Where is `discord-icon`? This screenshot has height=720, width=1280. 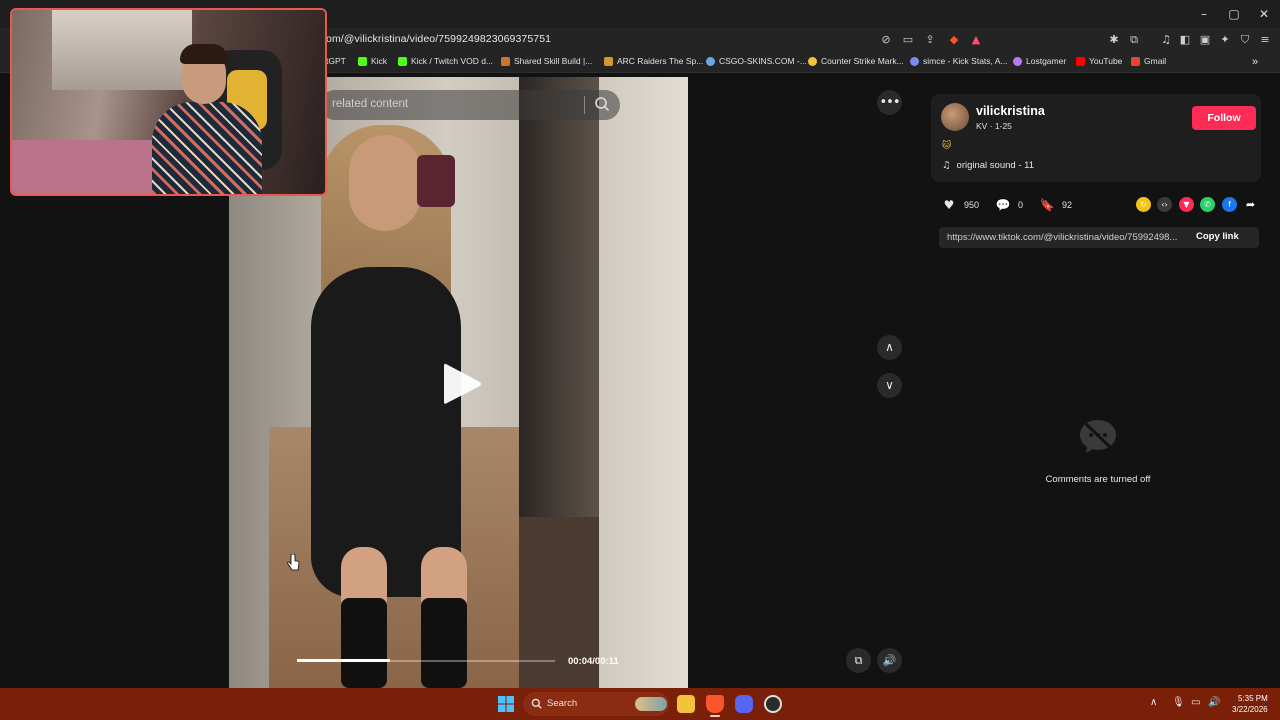
discord-icon is located at coordinates (744, 704).